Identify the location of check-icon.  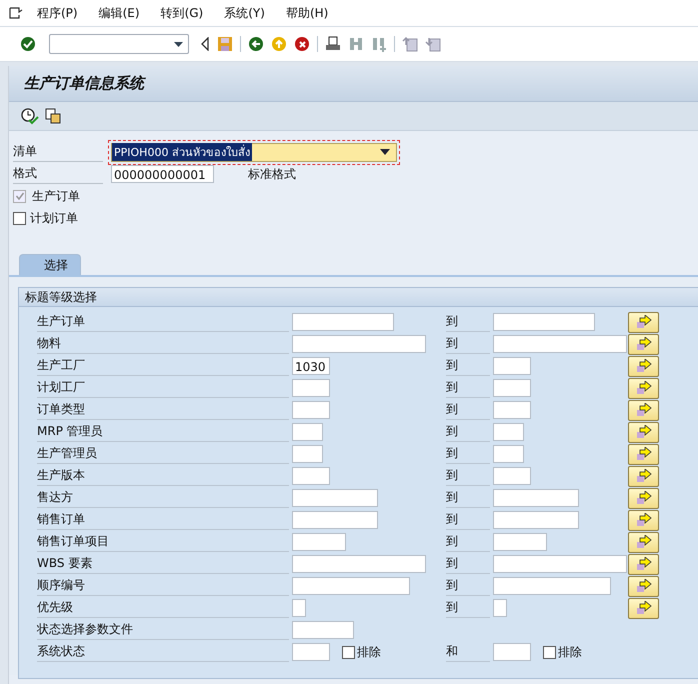
(28, 44).